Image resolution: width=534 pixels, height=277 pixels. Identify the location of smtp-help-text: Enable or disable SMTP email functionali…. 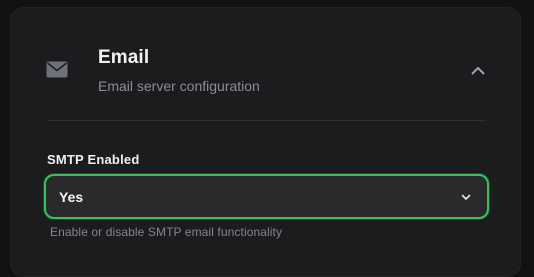
(166, 232).